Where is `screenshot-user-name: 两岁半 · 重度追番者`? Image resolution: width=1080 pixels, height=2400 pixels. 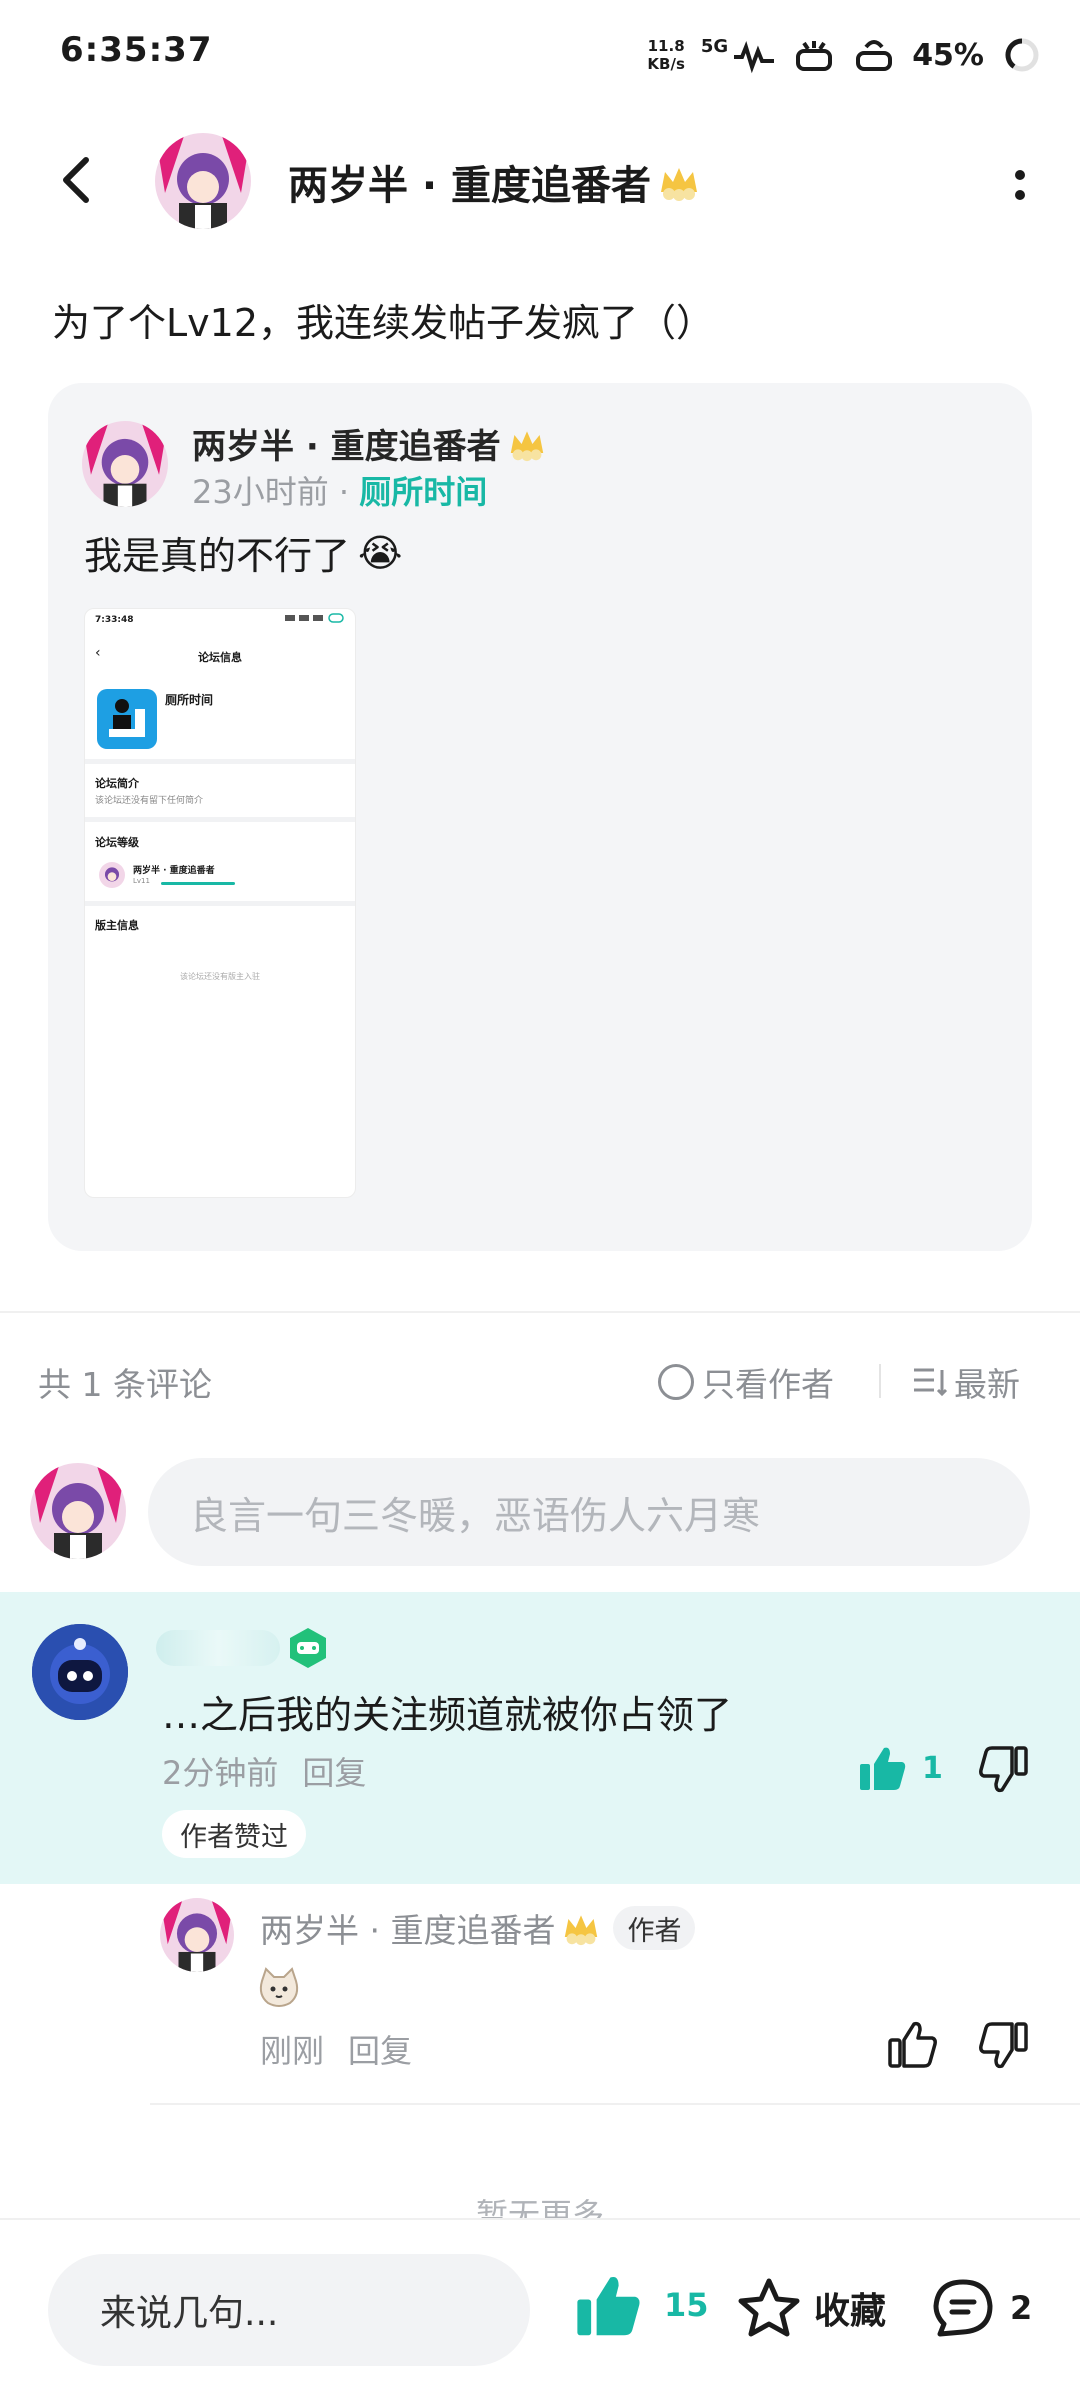 screenshot-user-name: 两岁半 · 重度追番者 is located at coordinates (174, 871).